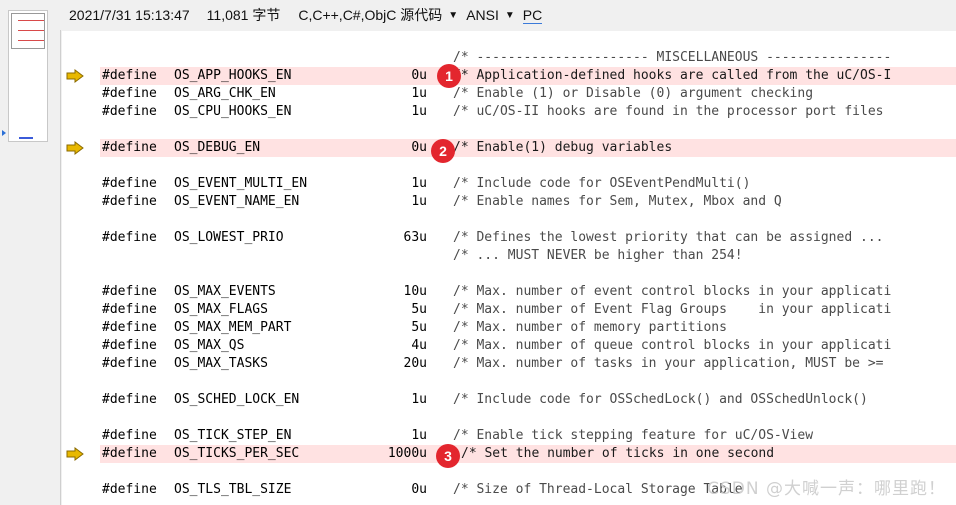  I want to click on macro-name: OS_APP_HOOKS_EN, so click(233, 75).